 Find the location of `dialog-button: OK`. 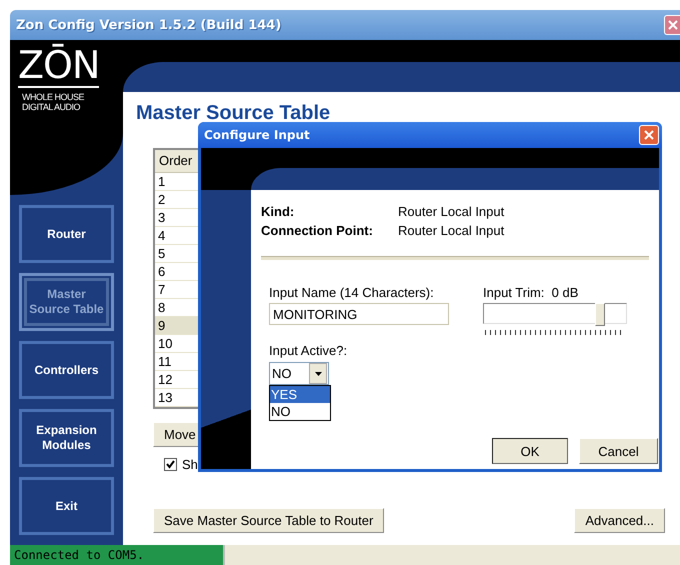

dialog-button: OK is located at coordinates (530, 451).